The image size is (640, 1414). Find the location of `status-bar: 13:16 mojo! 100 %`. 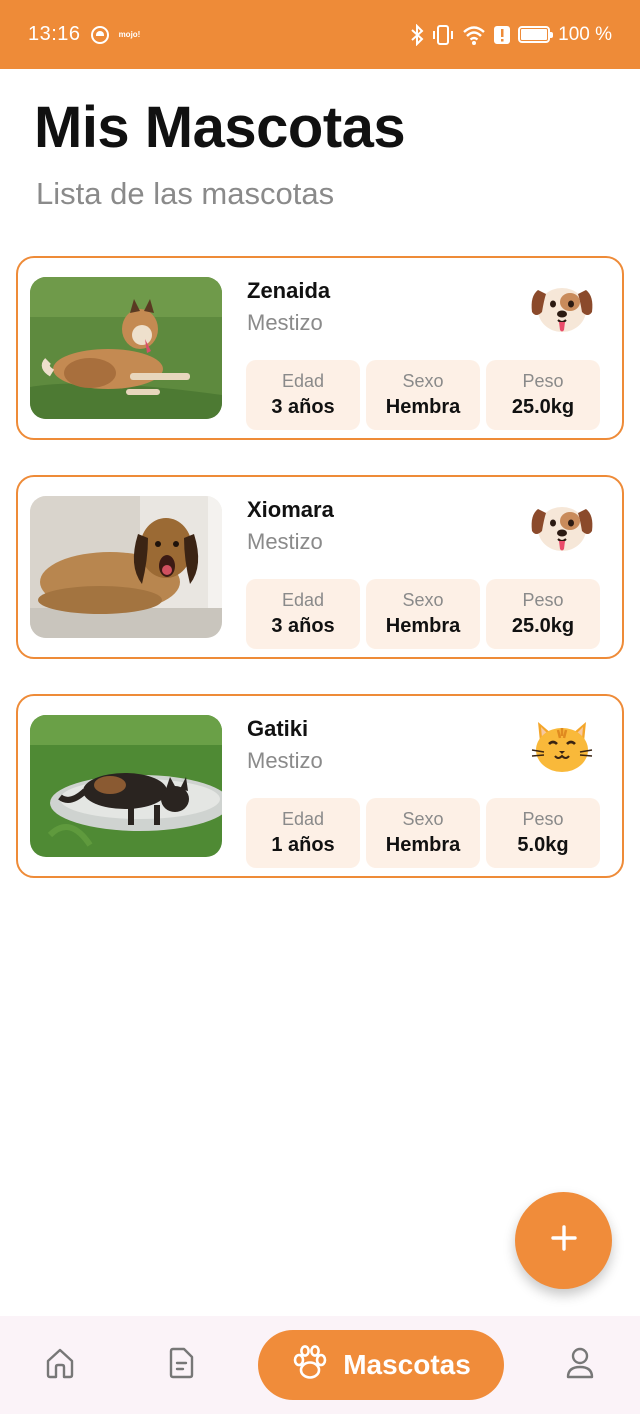

status-bar: 13:16 mojo! 100 % is located at coordinates (320, 34).